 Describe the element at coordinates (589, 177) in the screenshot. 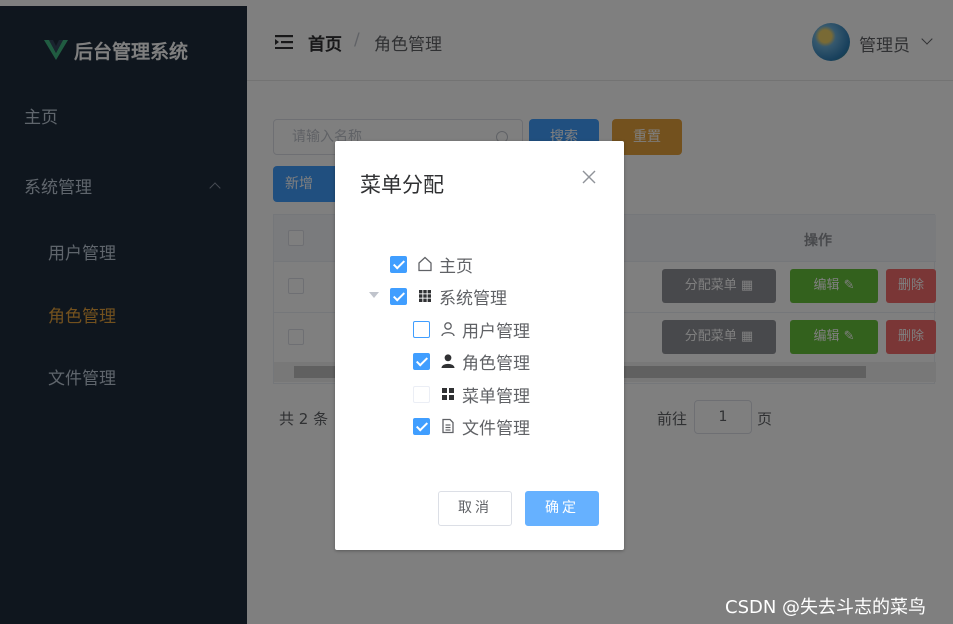

I see `close-icon` at that location.